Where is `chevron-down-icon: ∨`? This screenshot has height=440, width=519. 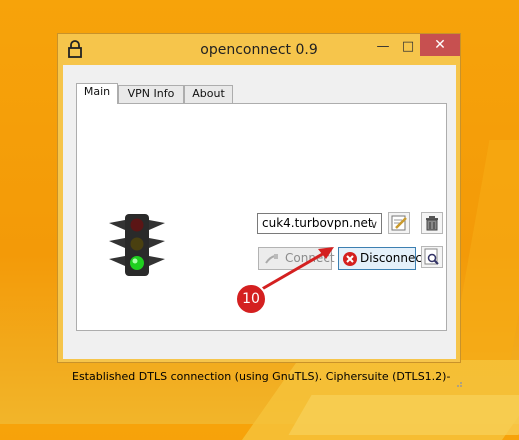 chevron-down-icon: ∨ is located at coordinates (374, 224).